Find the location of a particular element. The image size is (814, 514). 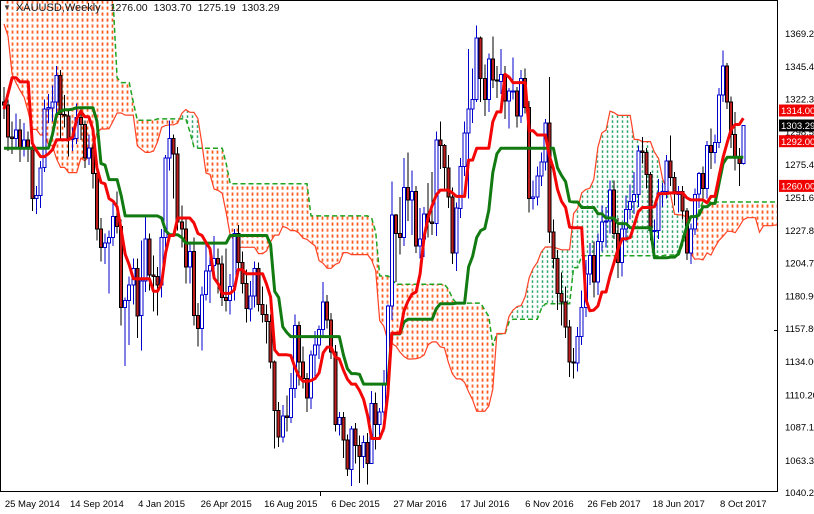

svg-text: 1303.29 is located at coordinates (797, 126).